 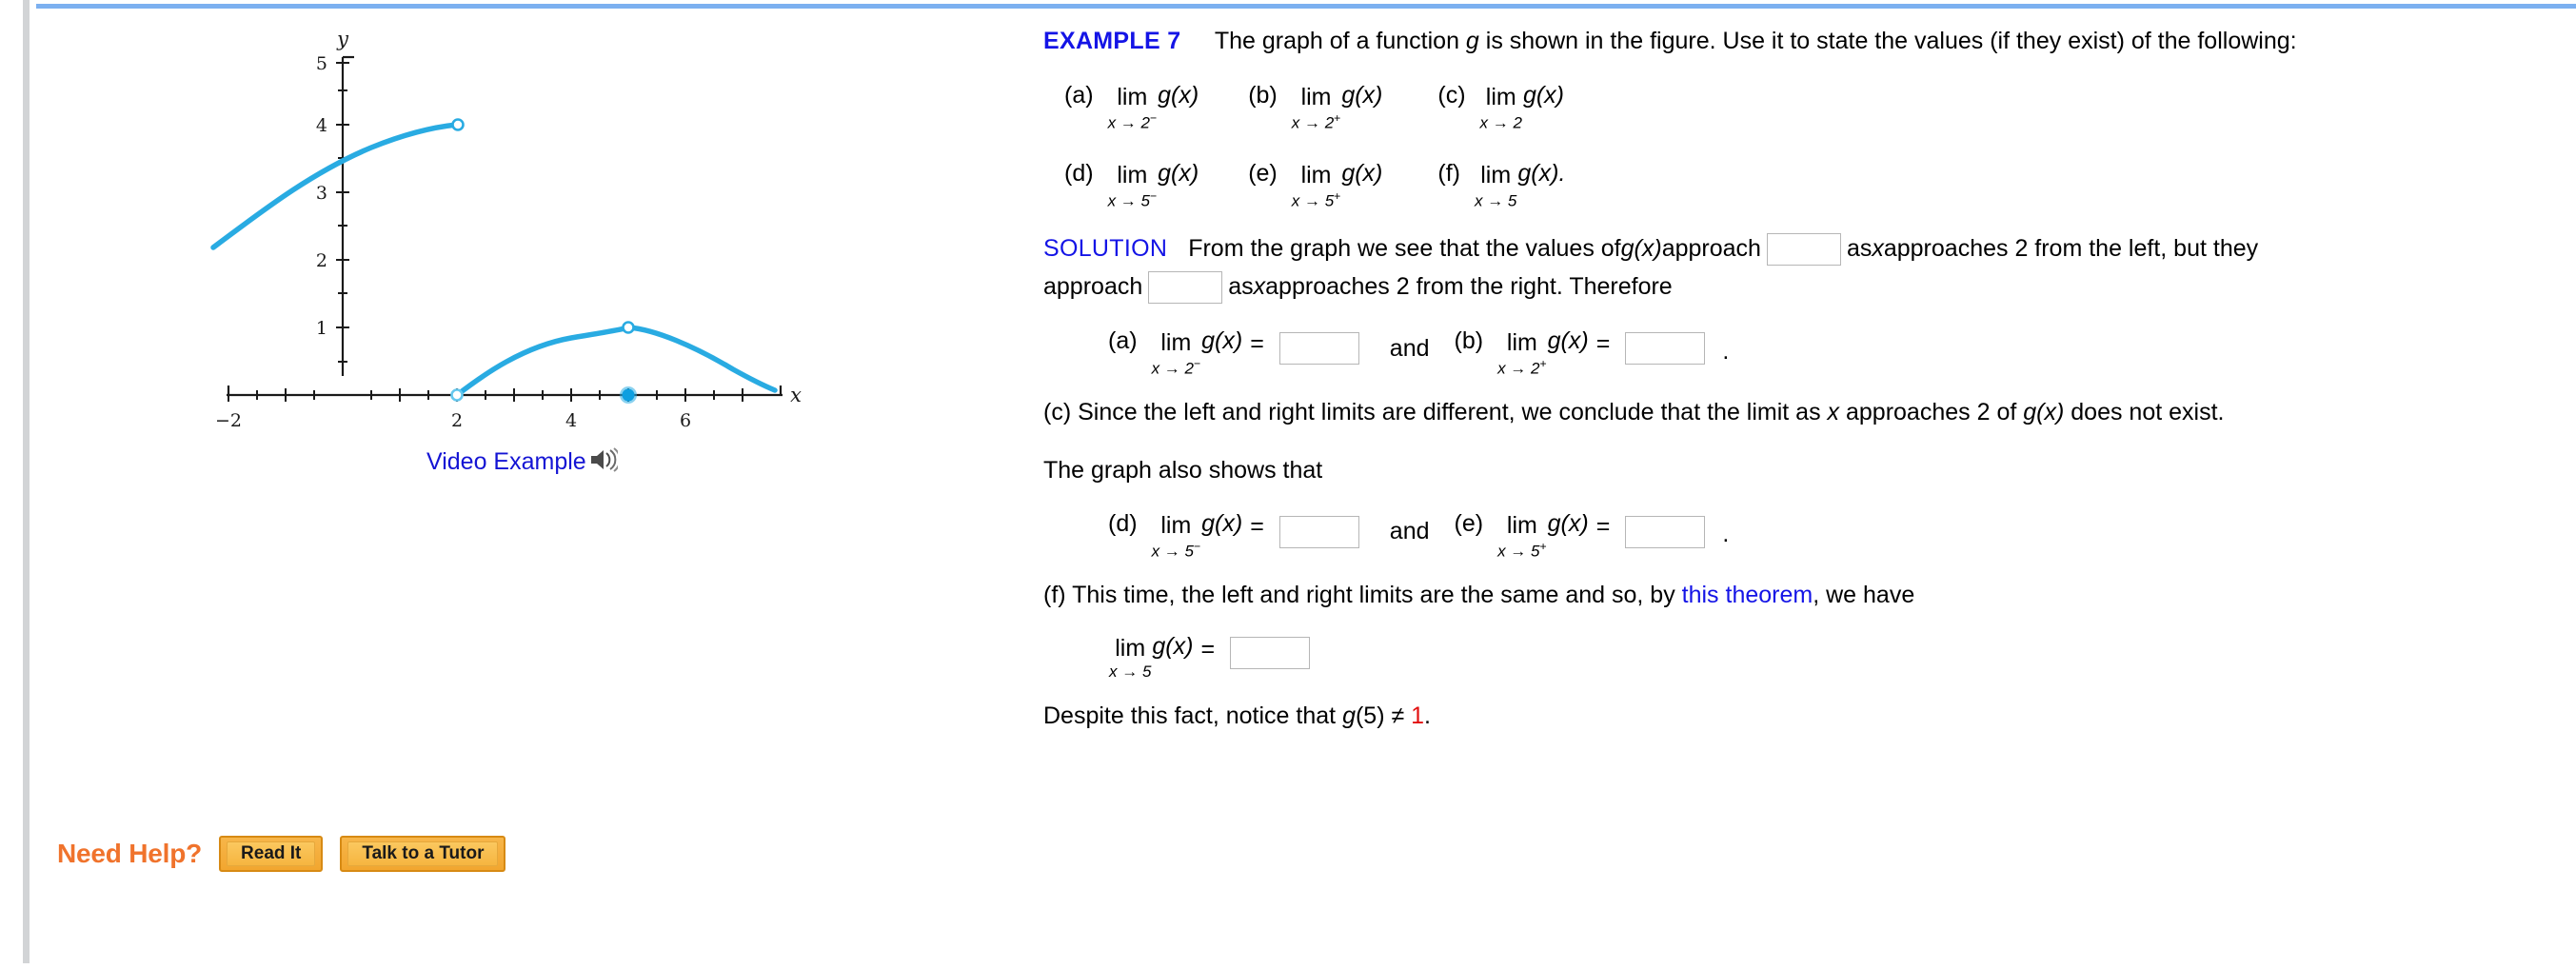 What do you see at coordinates (1522, 536) in the screenshot?
I see `equation-e-limit: lim x → 5+` at bounding box center [1522, 536].